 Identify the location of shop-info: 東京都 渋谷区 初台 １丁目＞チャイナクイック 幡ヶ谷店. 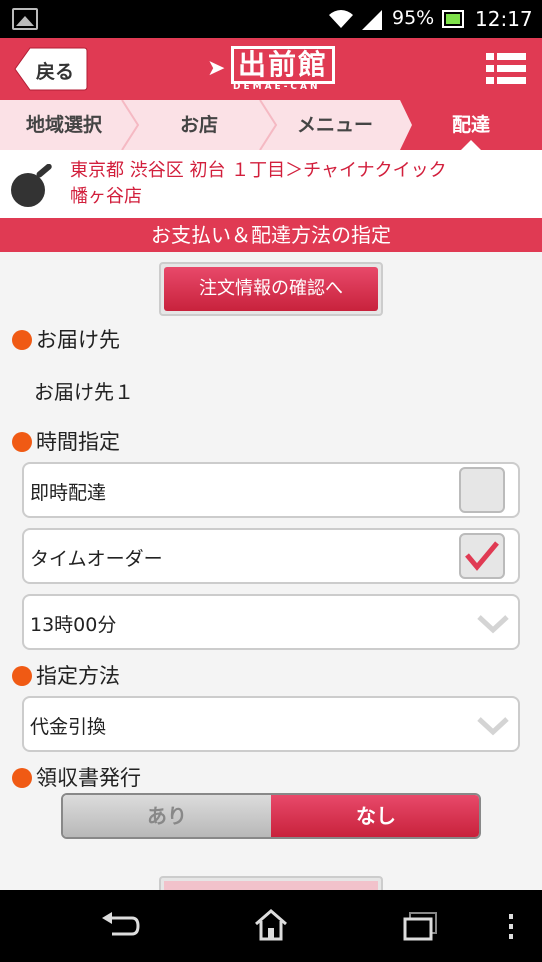
(271, 184).